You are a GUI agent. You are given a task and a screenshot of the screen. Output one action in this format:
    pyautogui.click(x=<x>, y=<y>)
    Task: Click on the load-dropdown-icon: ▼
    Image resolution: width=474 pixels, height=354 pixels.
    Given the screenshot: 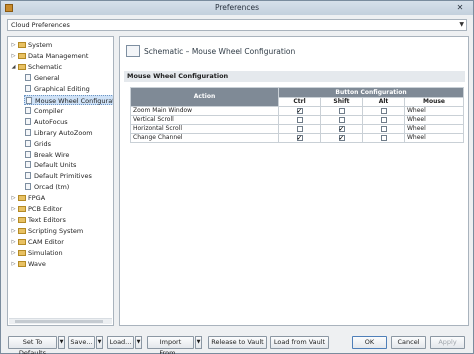 What is the action you would take?
    pyautogui.click(x=138, y=342)
    